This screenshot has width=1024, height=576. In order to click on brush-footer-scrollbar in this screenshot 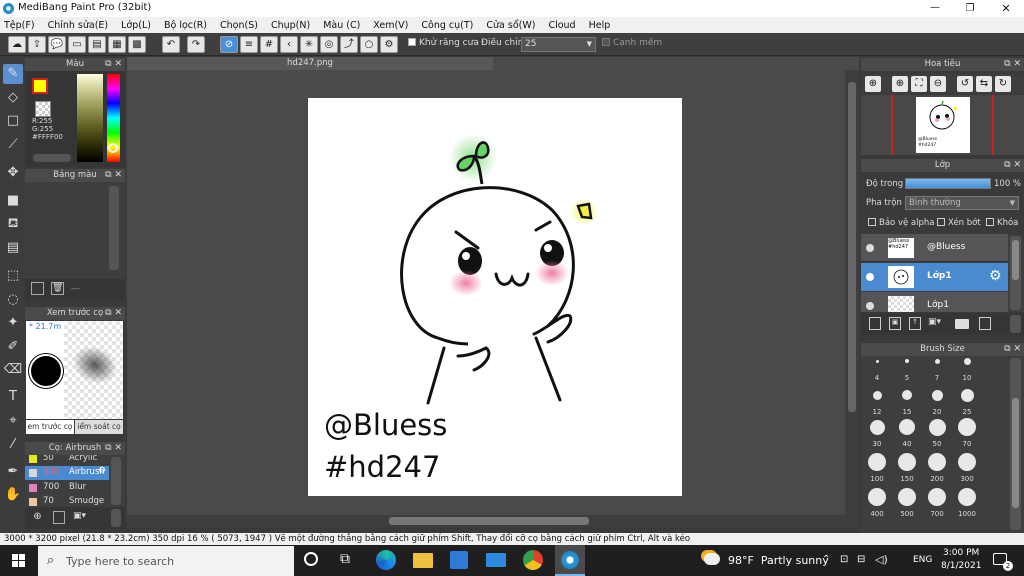, I will do `click(116, 518)`.